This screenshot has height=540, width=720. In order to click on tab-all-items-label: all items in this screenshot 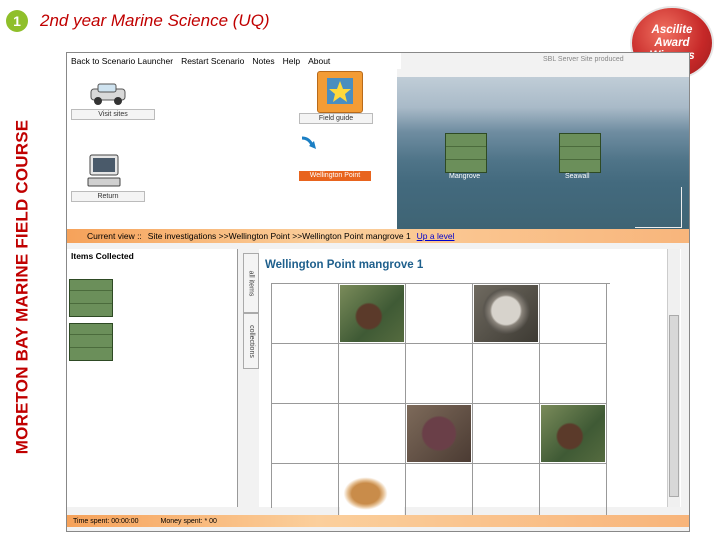, I will do `click(251, 283)`.